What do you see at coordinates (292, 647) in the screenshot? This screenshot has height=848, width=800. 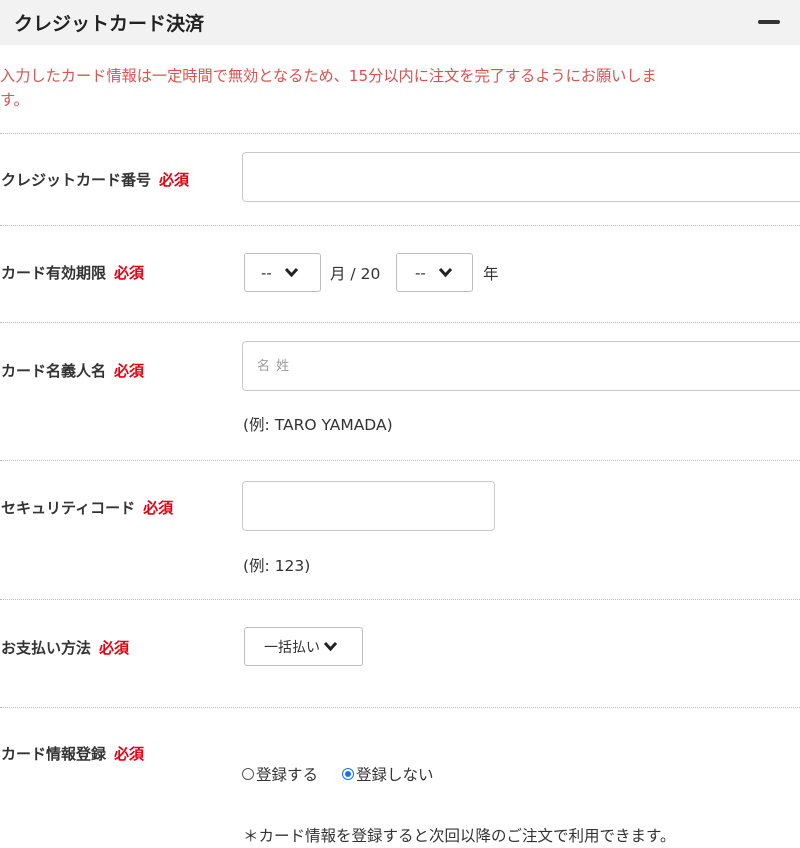 I see `payment-method-value: 一括払い` at bounding box center [292, 647].